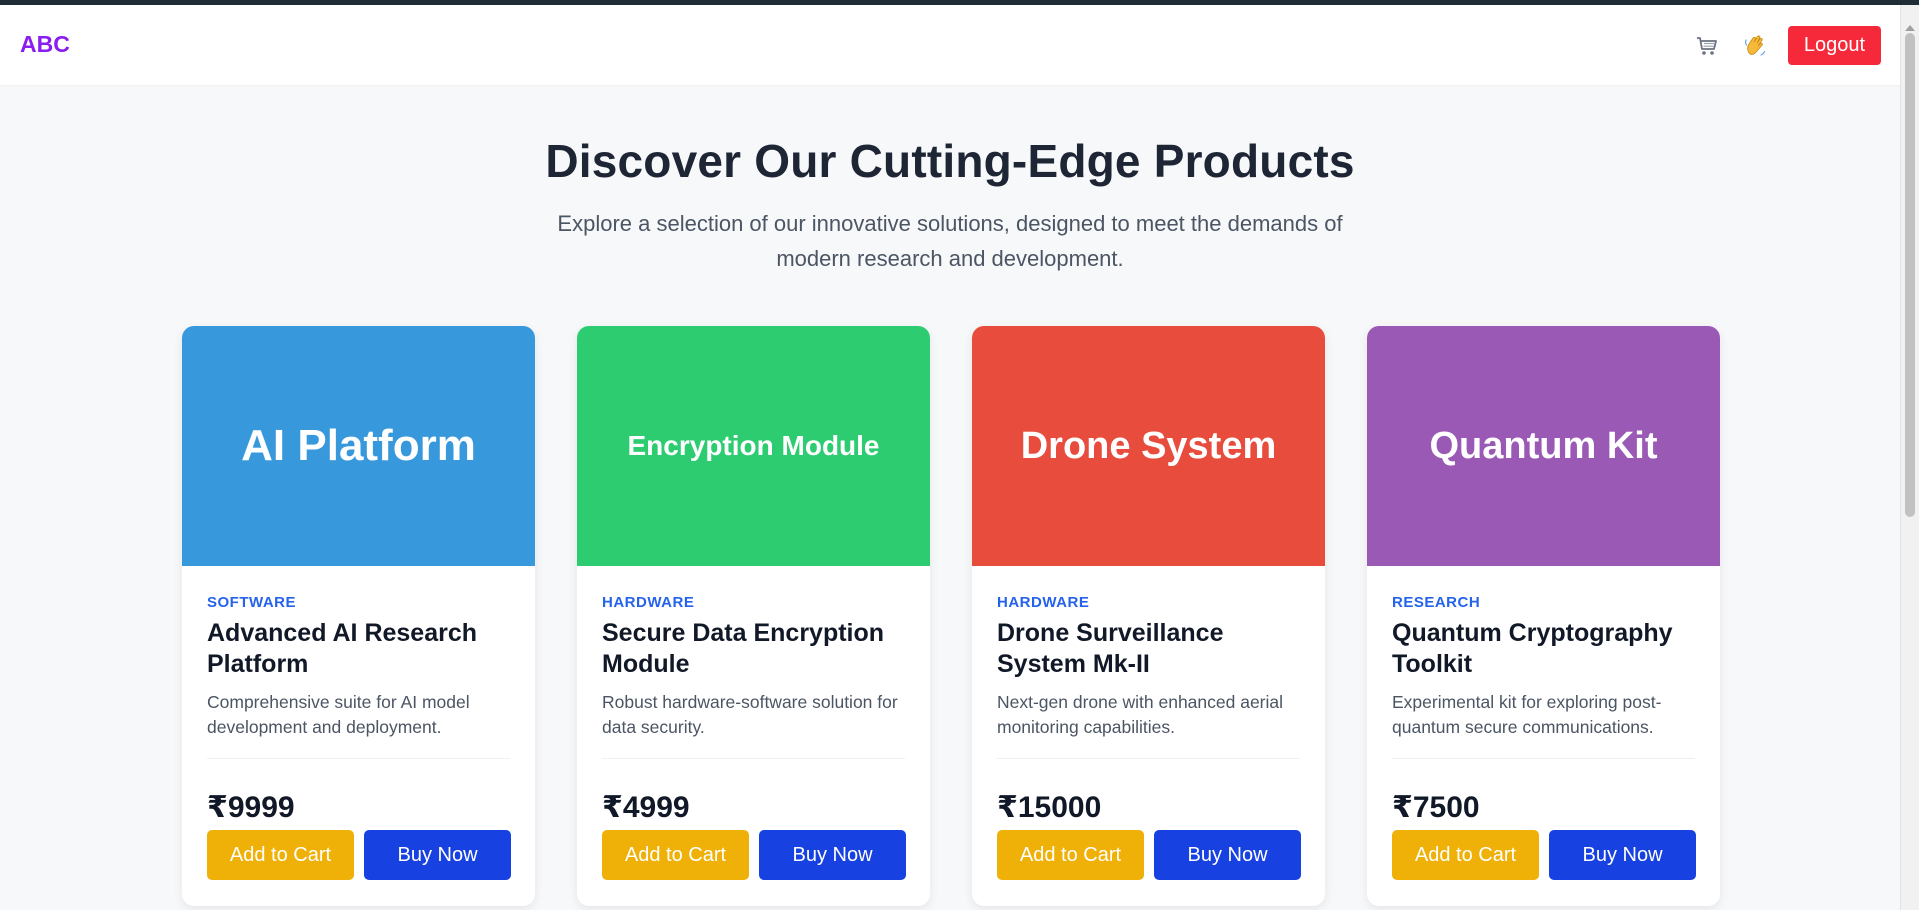 The image size is (1919, 910). I want to click on product-price: ₹7500, so click(1436, 807).